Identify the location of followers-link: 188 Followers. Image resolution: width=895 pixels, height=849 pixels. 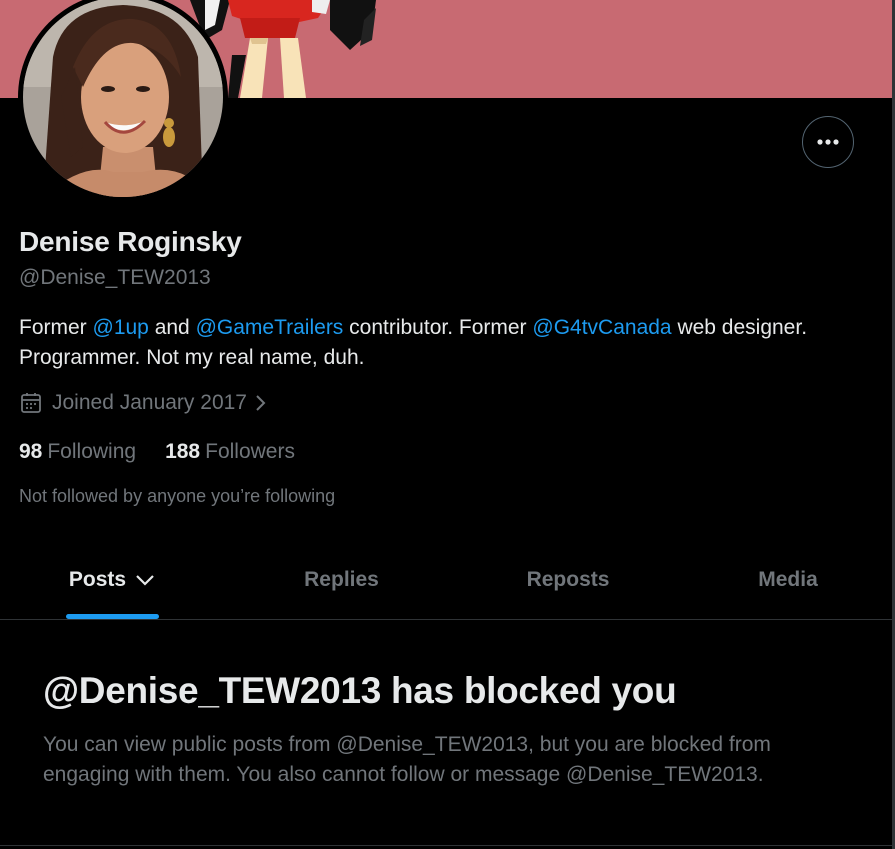
(230, 452).